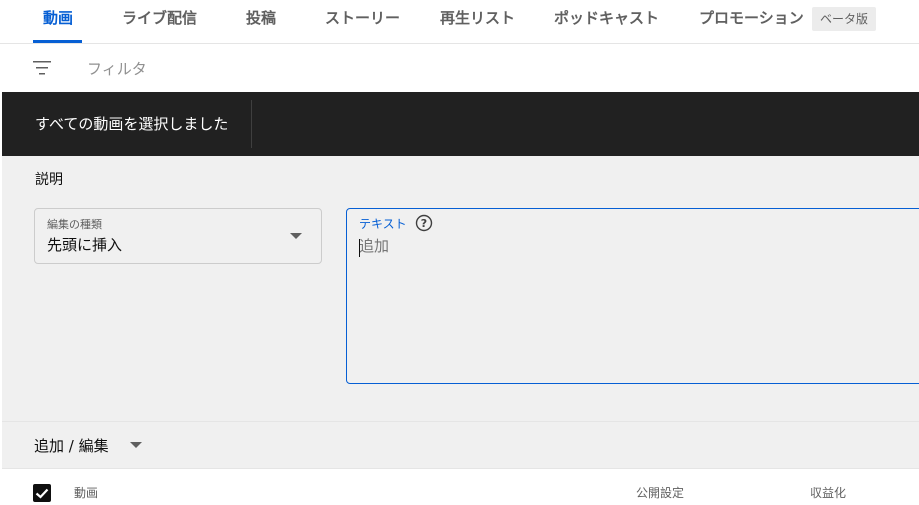  Describe the element at coordinates (828, 492) in the screenshot. I see `column-header-monetization: 収益化` at that location.